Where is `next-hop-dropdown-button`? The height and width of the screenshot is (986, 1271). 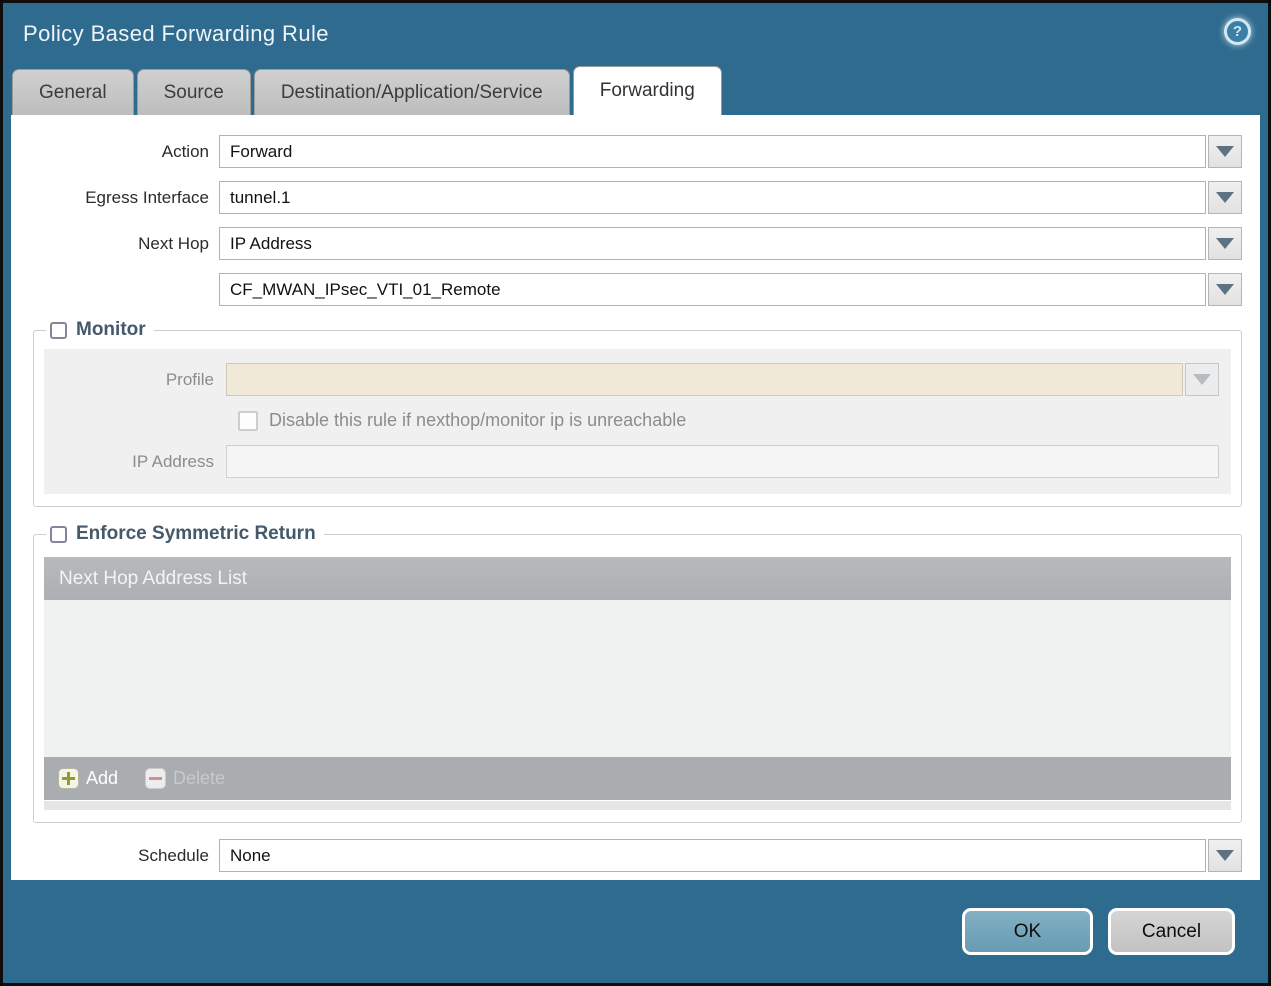 next-hop-dropdown-button is located at coordinates (1225, 243).